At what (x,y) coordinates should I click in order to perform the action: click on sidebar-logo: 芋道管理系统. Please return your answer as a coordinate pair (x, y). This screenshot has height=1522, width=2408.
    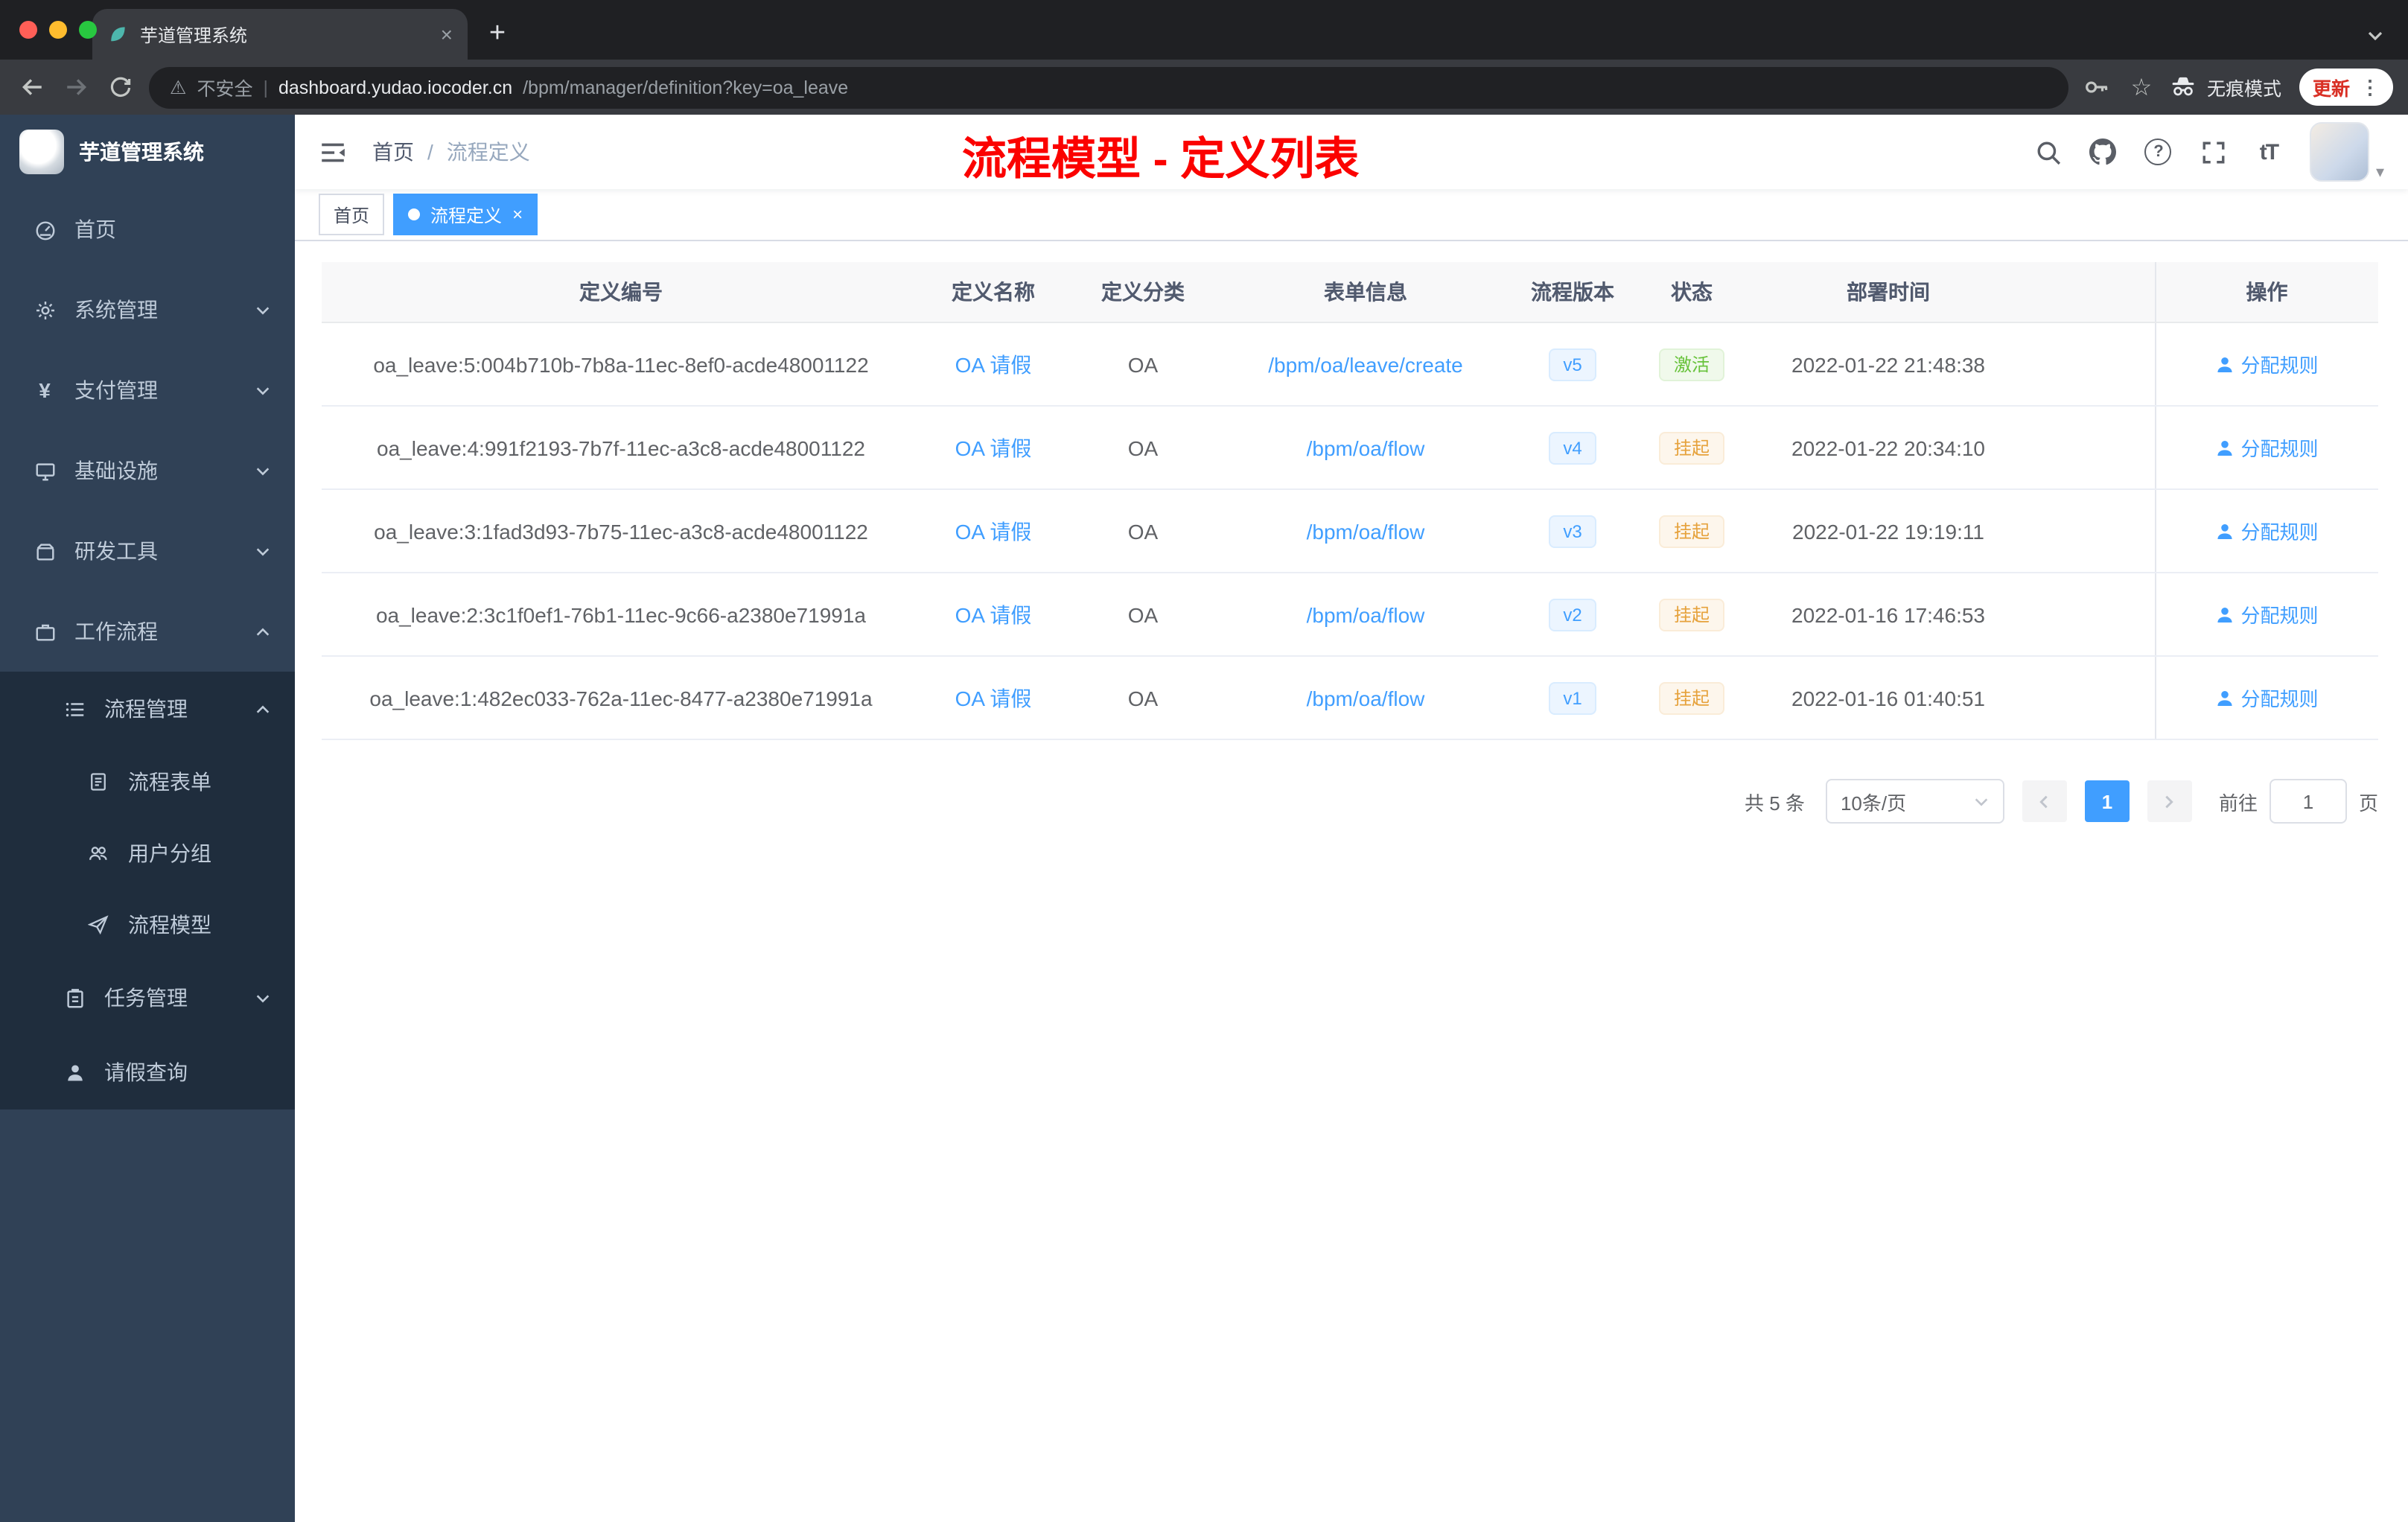
    Looking at the image, I should click on (147, 152).